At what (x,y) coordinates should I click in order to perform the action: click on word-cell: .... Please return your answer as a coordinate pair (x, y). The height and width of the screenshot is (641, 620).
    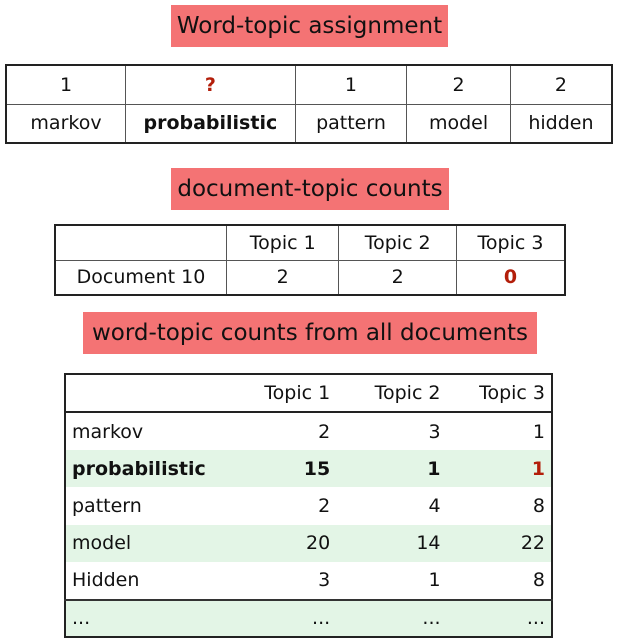
    Looking at the image, I should click on (156, 617).